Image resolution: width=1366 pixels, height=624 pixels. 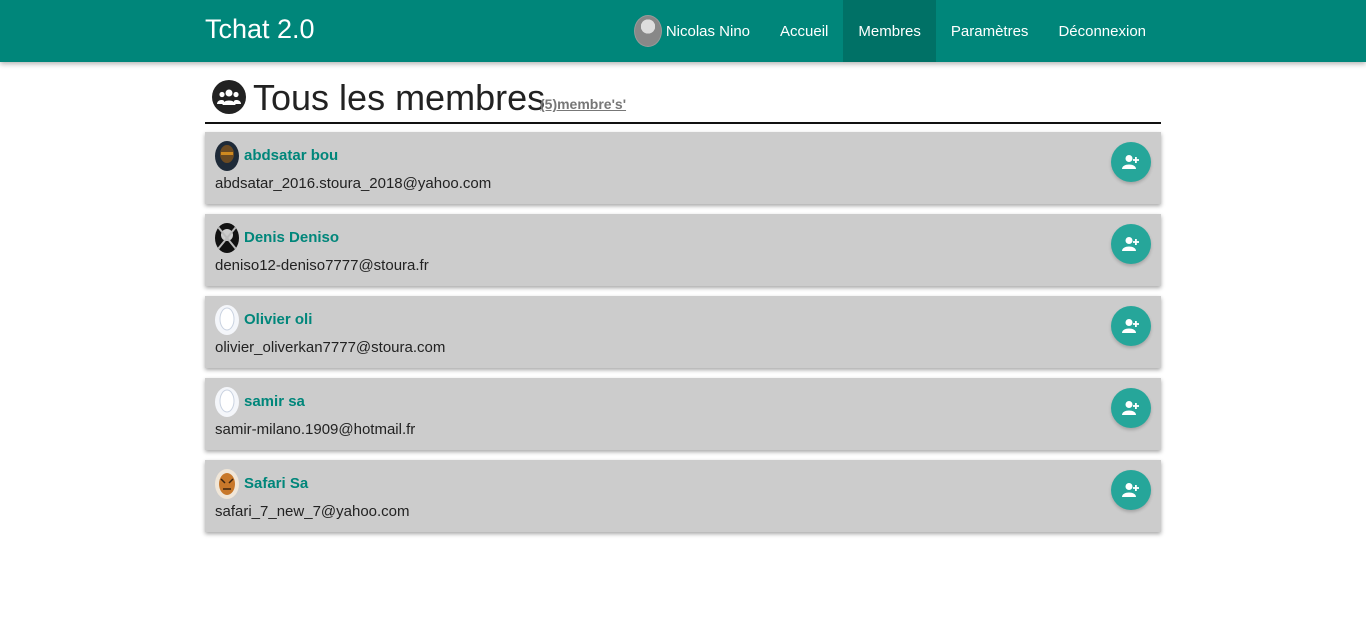 I want to click on member-email: deniso12-deniso7777@stoura.fr, so click(x=322, y=265).